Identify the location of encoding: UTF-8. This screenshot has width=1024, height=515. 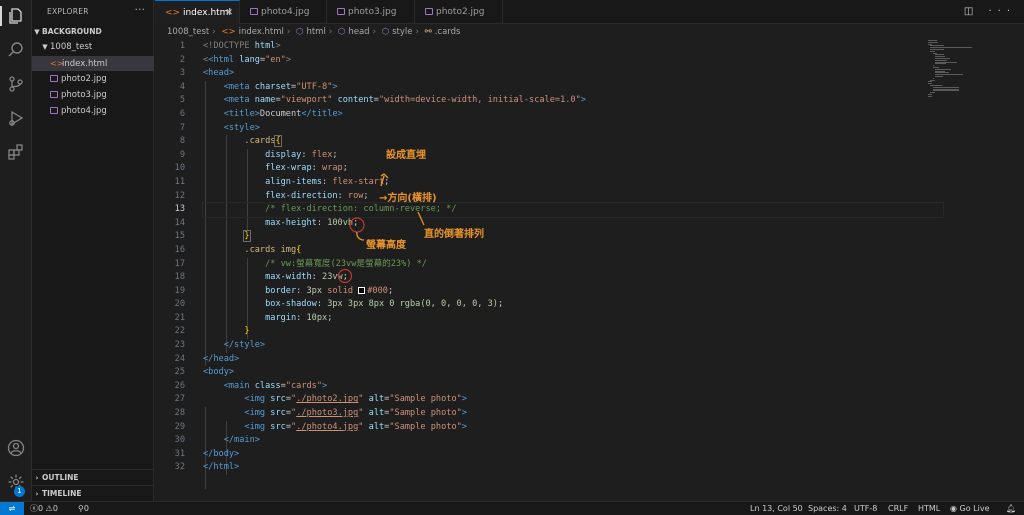
(865, 508).